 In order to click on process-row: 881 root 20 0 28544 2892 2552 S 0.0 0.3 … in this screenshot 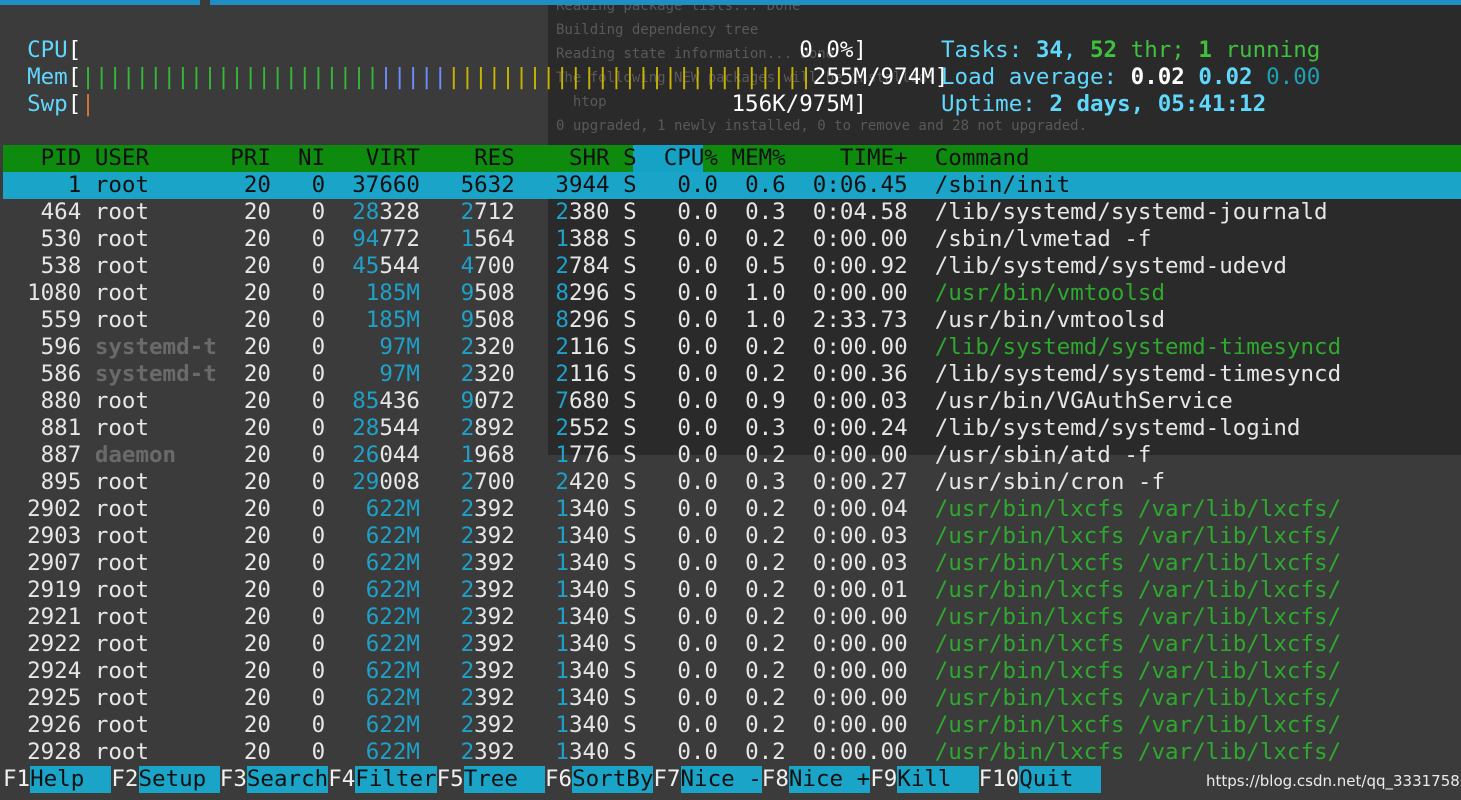, I will do `click(730, 428)`.